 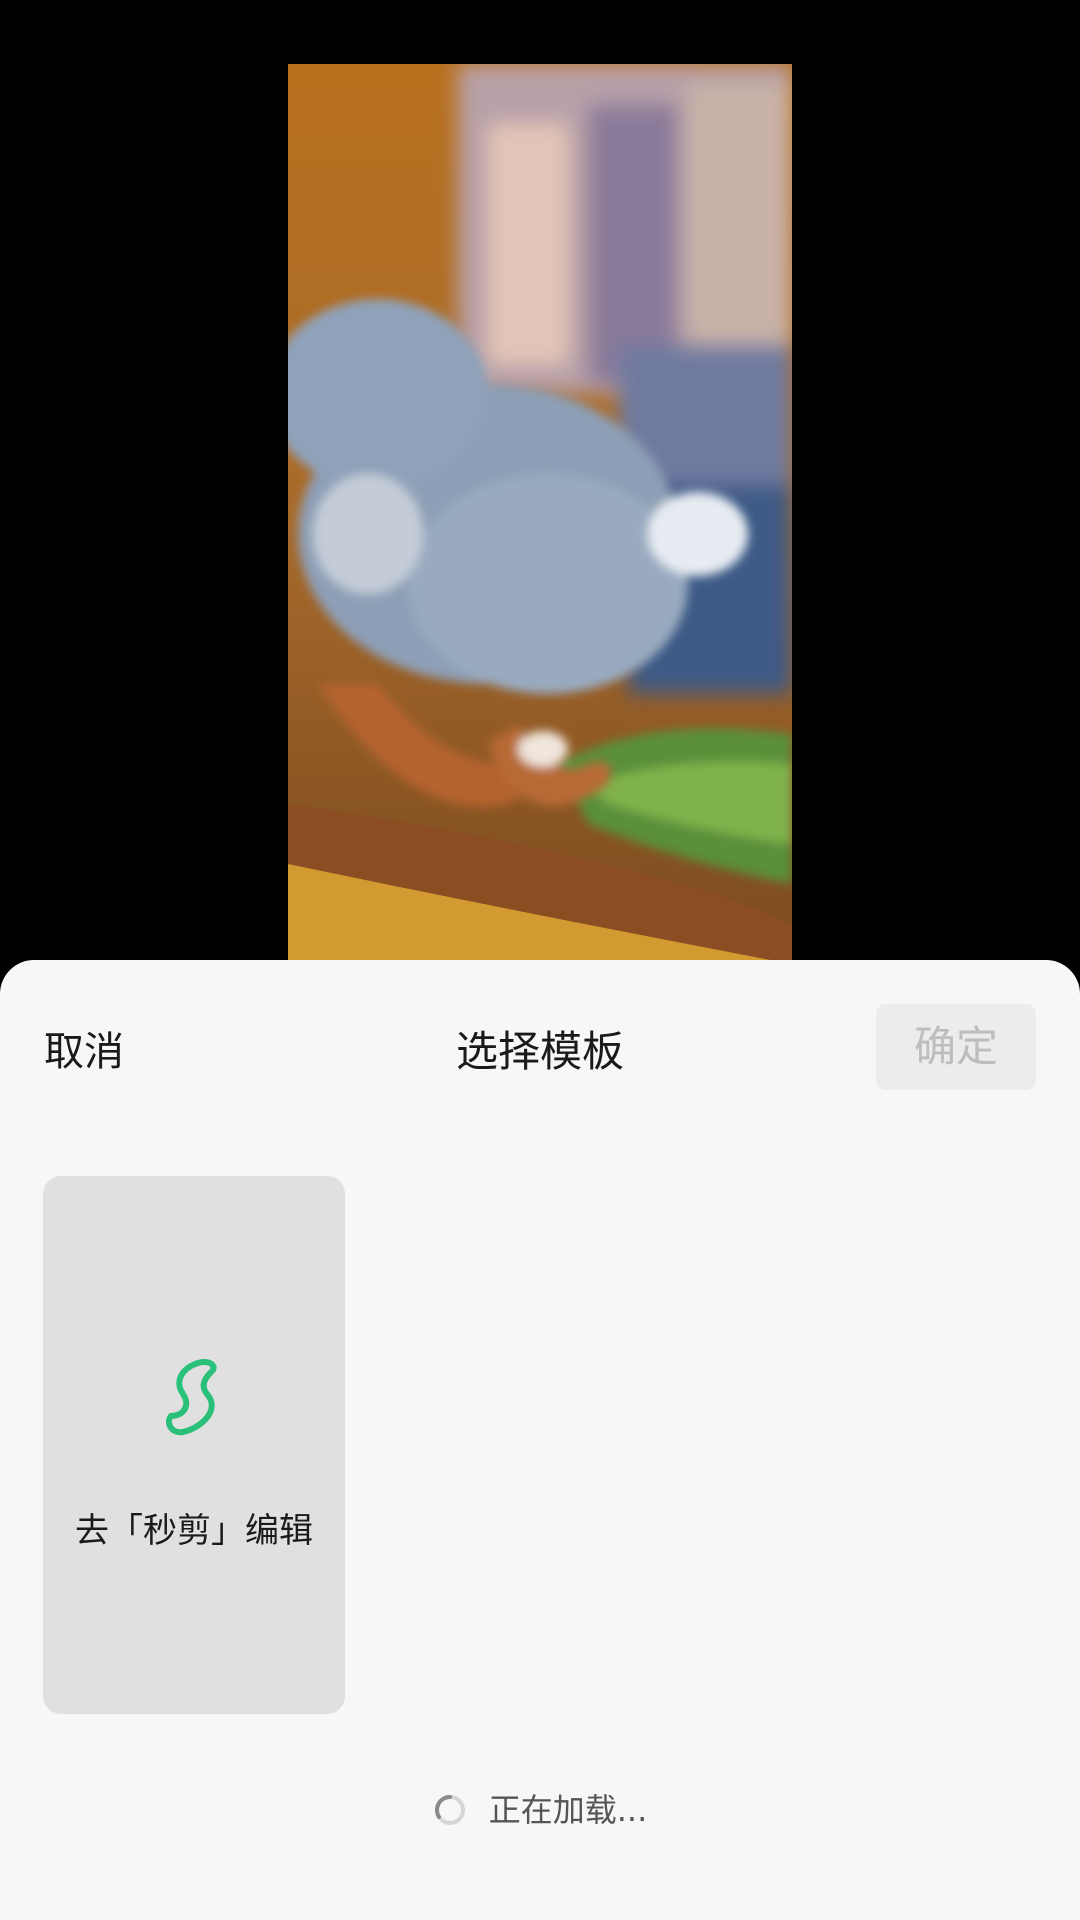 What do you see at coordinates (540, 1045) in the screenshot?
I see `sheet-header: 取消 选择模板 确定` at bounding box center [540, 1045].